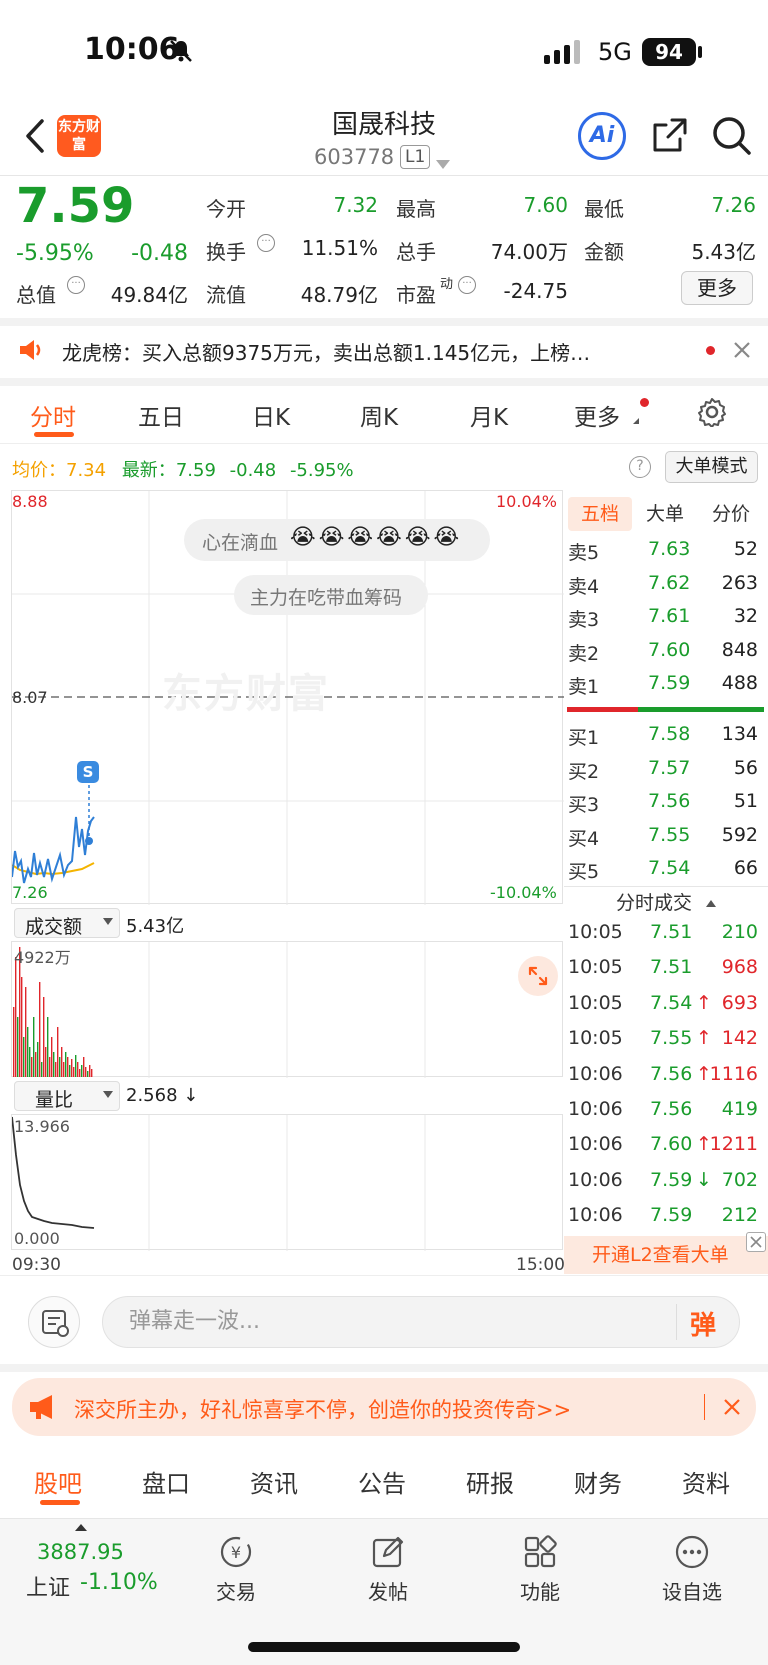 Image resolution: width=768 pixels, height=1665 pixels. Describe the element at coordinates (379, 415) in the screenshot. I see `tab-weekly-k: 周K` at that location.